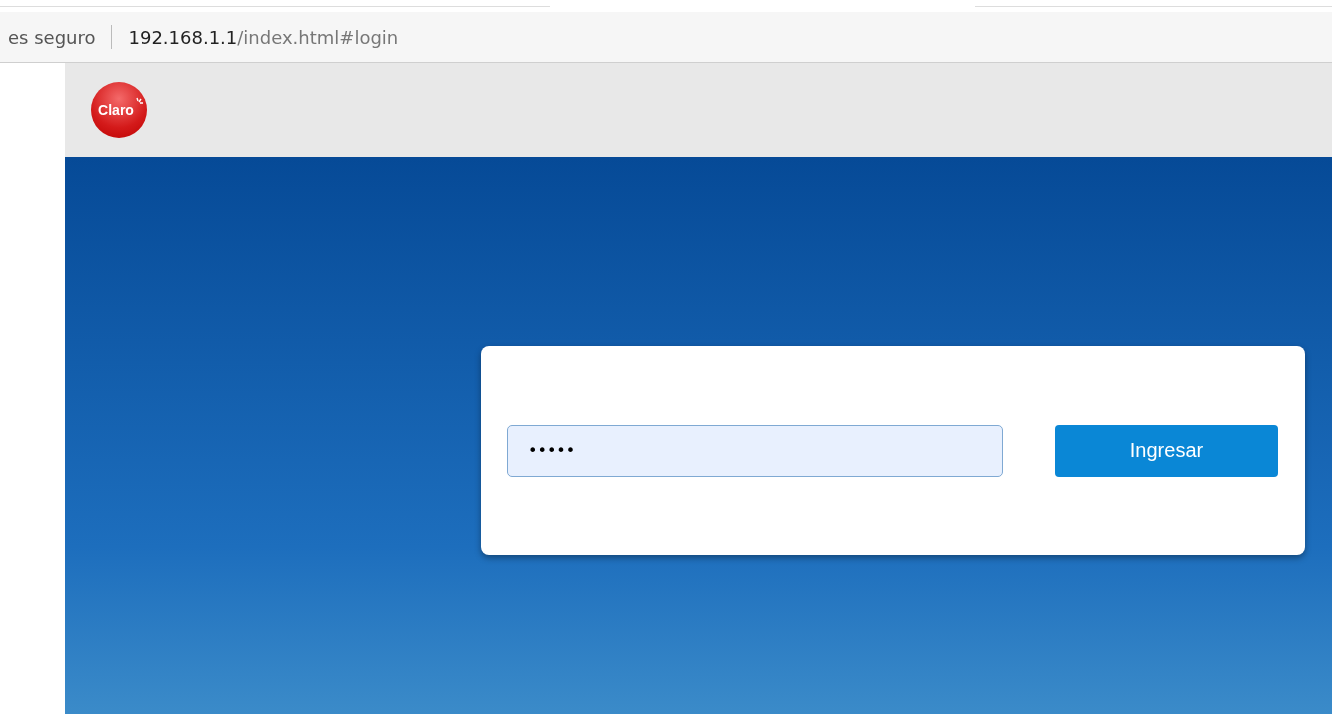 Image resolution: width=1332 pixels, height=714 pixels. Describe the element at coordinates (52, 37) in the screenshot. I see `security-label: es seguro` at that location.